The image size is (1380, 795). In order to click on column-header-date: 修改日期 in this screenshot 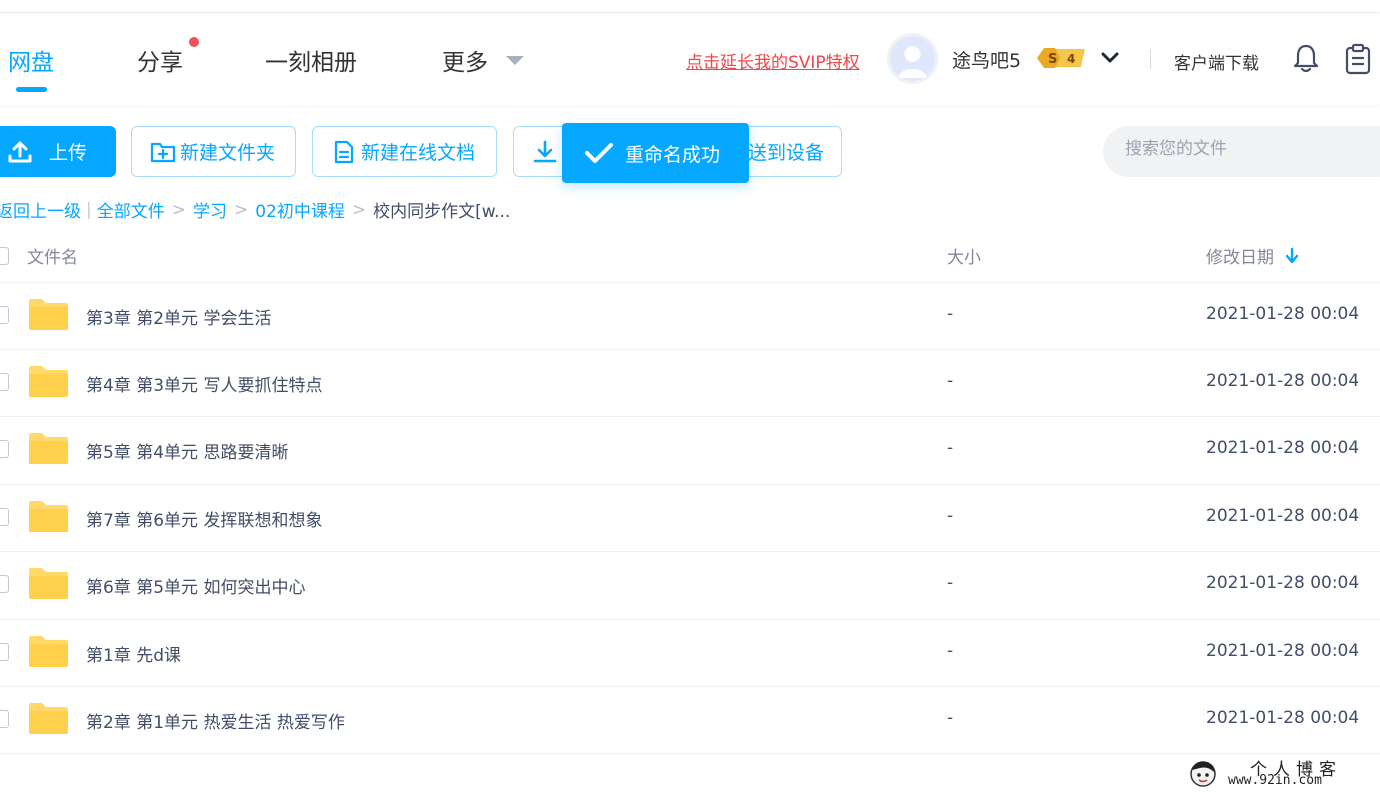, I will do `click(1240, 255)`.